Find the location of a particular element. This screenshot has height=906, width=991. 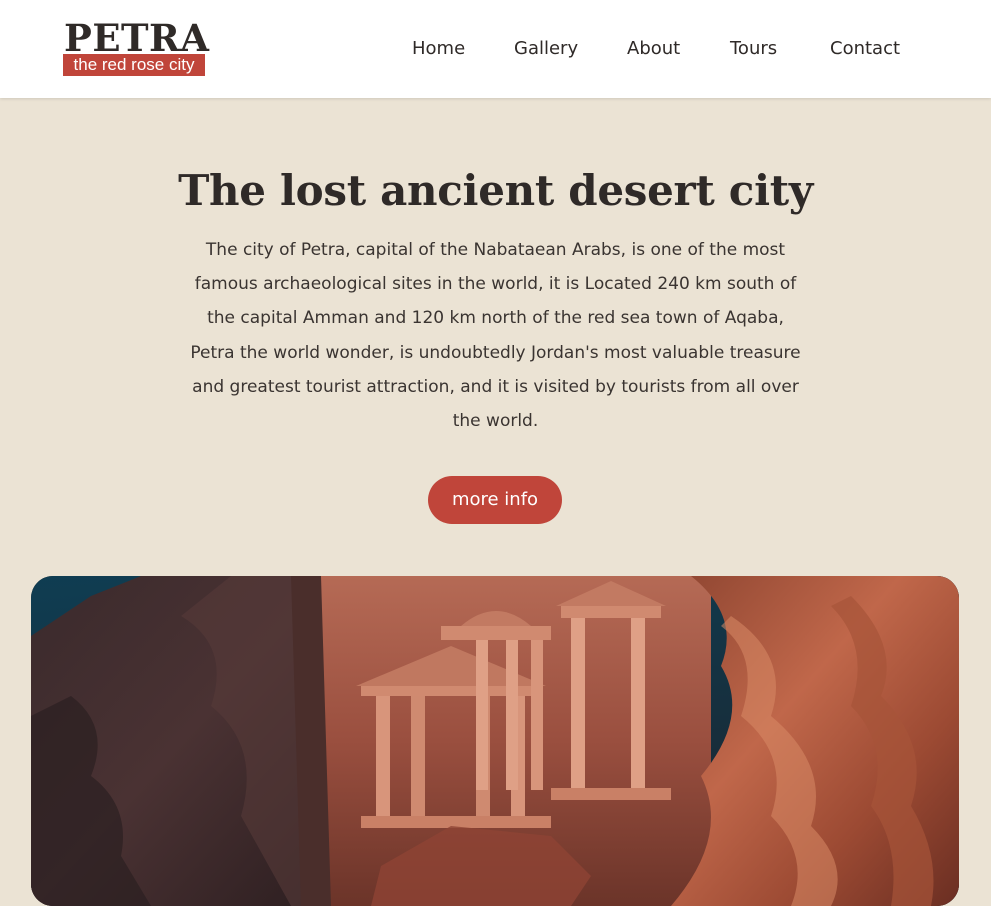

logo-tagline: the red rose city is located at coordinates (134, 65).